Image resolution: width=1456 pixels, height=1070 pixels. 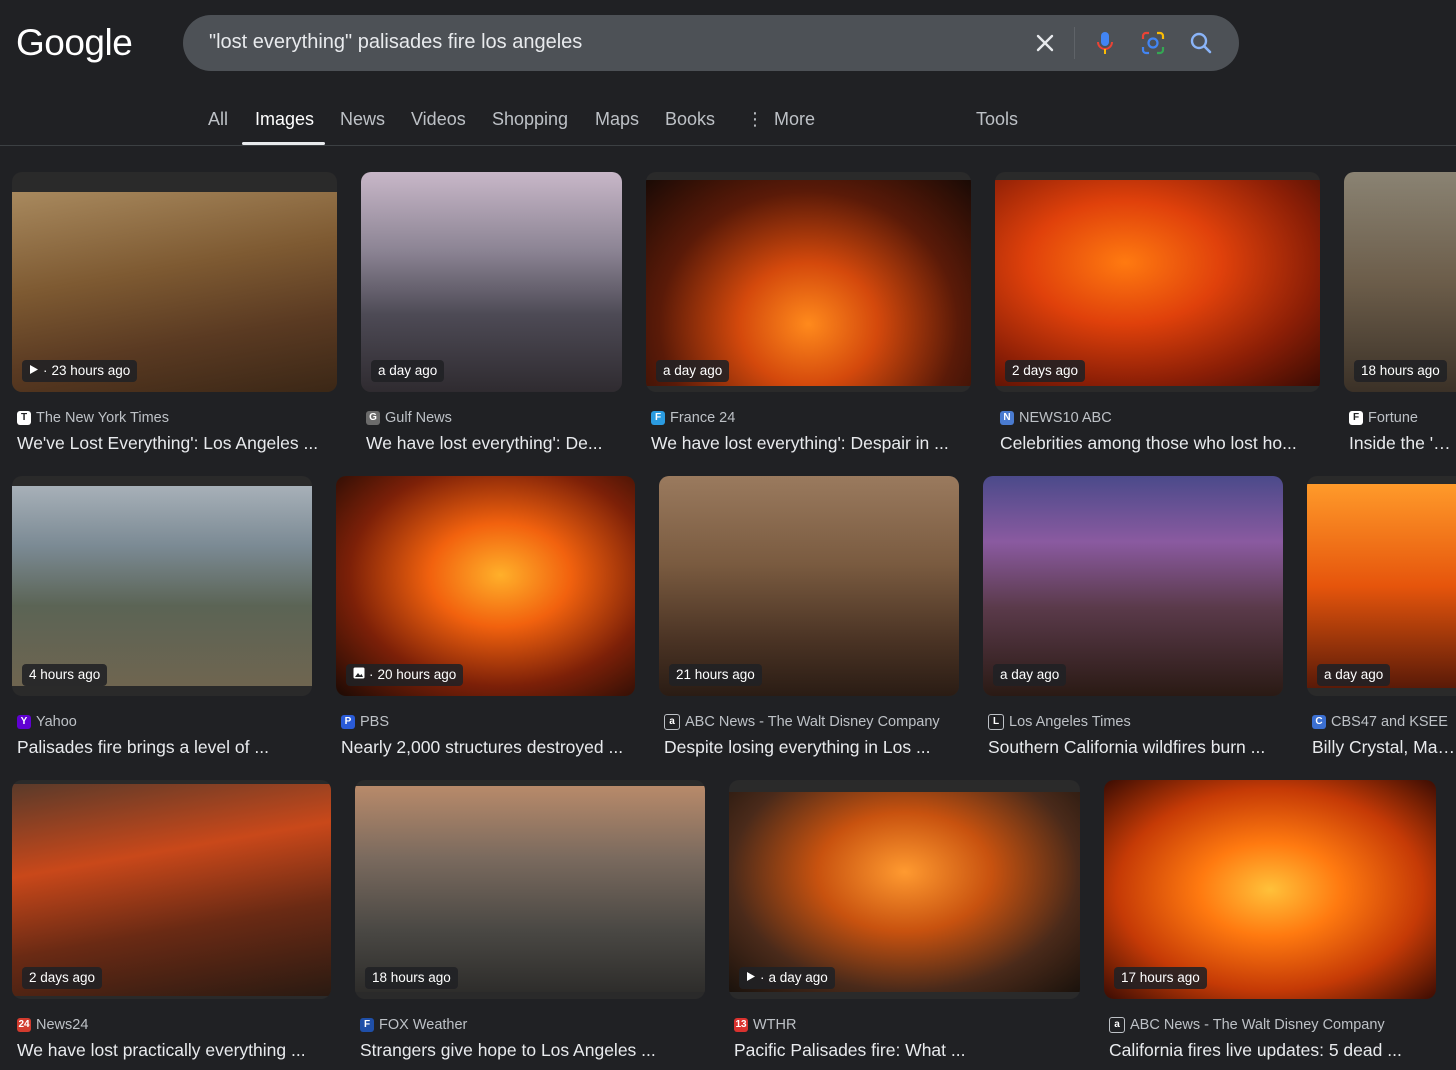 What do you see at coordinates (1384, 747) in the screenshot?
I see `result-title: Billy Crystal, Mand` at bounding box center [1384, 747].